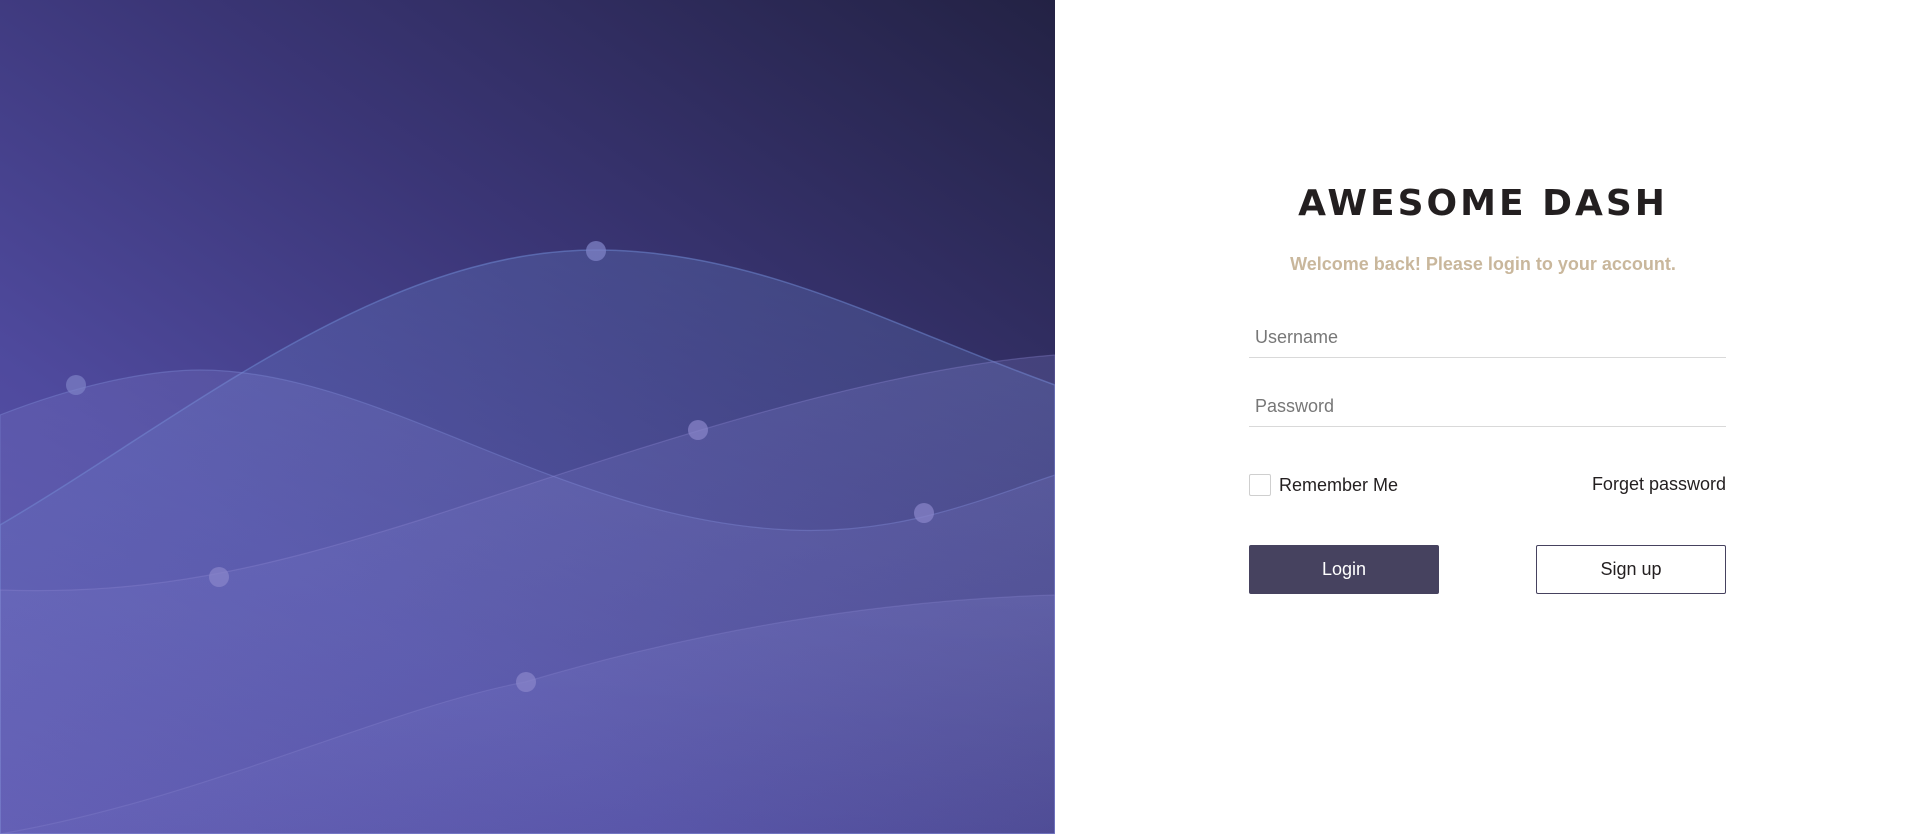 The height and width of the screenshot is (834, 1911). Describe the element at coordinates (1487, 338) in the screenshot. I see `username-input` at that location.